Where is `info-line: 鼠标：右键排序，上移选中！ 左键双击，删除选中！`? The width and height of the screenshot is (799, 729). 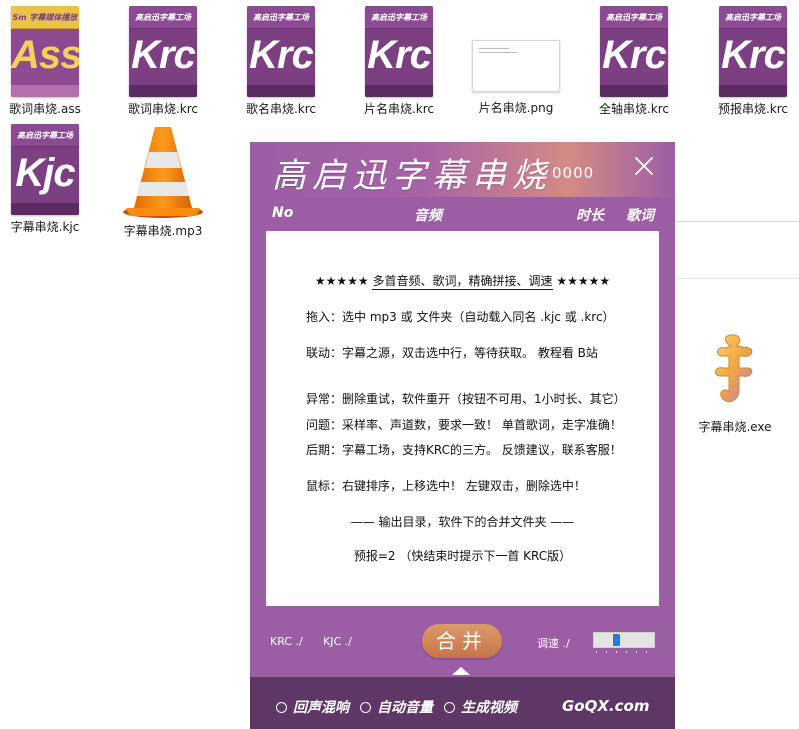
info-line: 鼠标：右键排序，上移选中！ 左键双击，删除选中！ is located at coordinates (446, 486).